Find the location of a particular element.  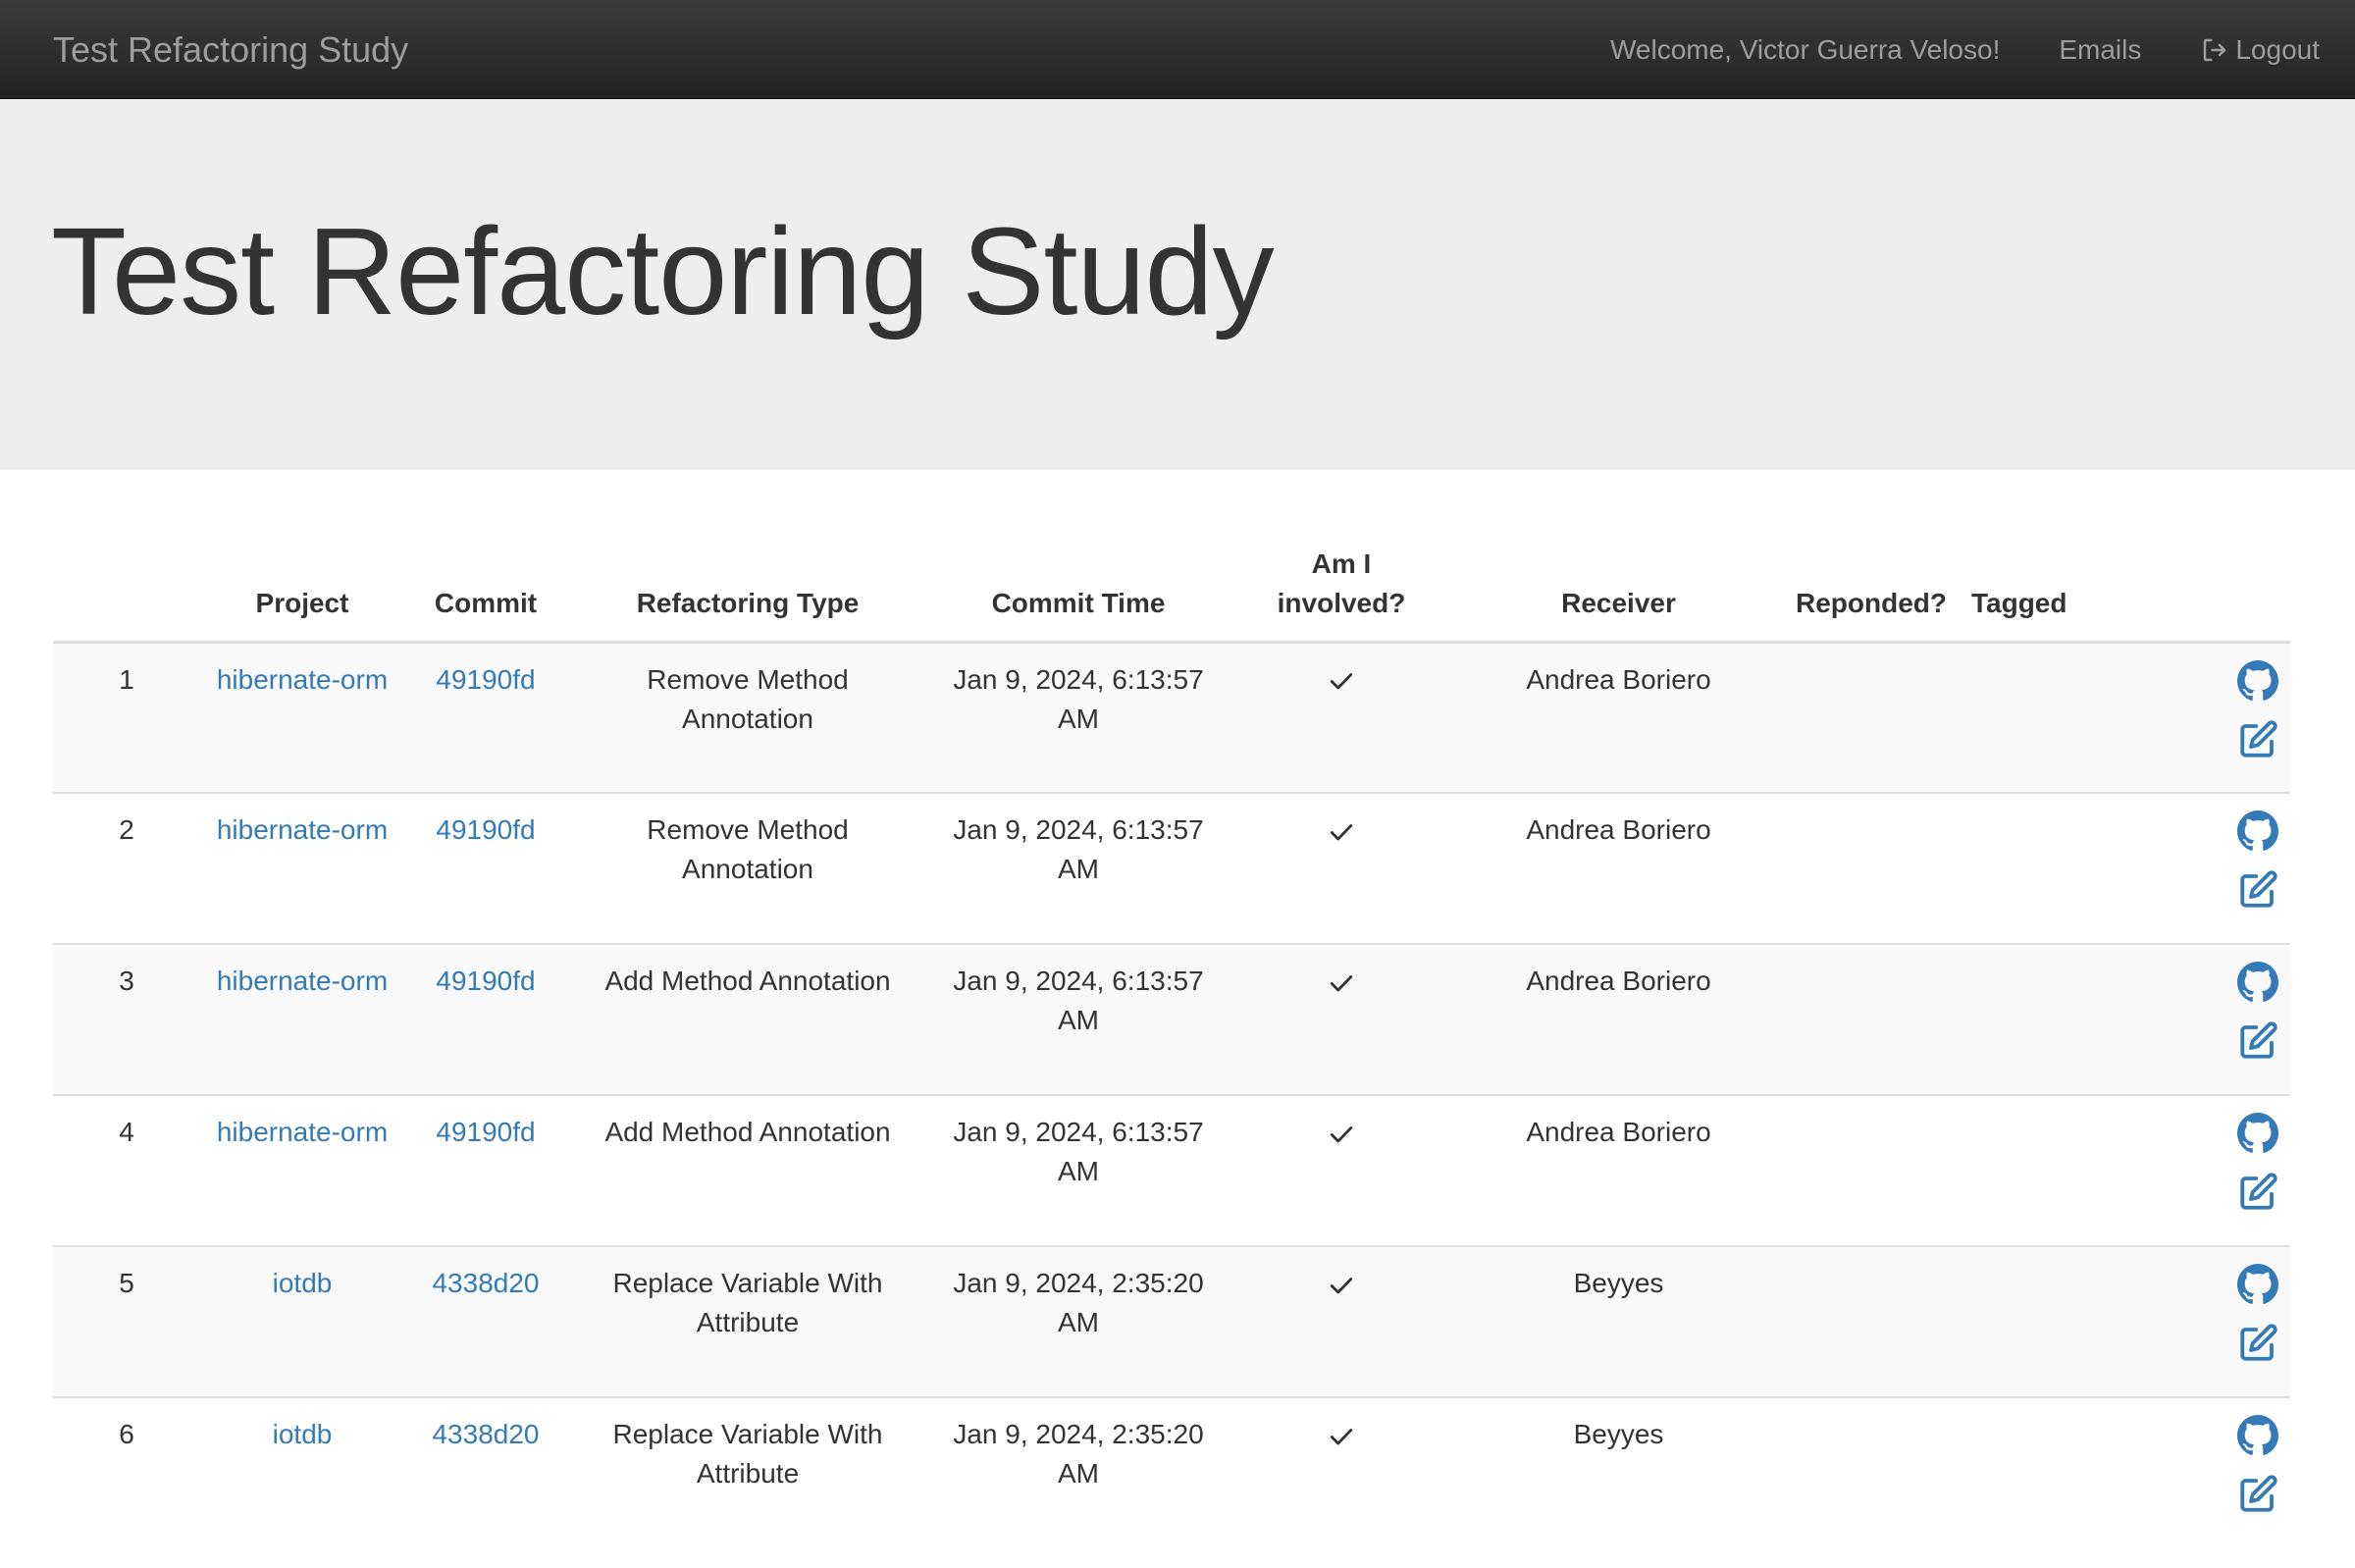

project-cell: iotdb is located at coordinates (302, 1472).